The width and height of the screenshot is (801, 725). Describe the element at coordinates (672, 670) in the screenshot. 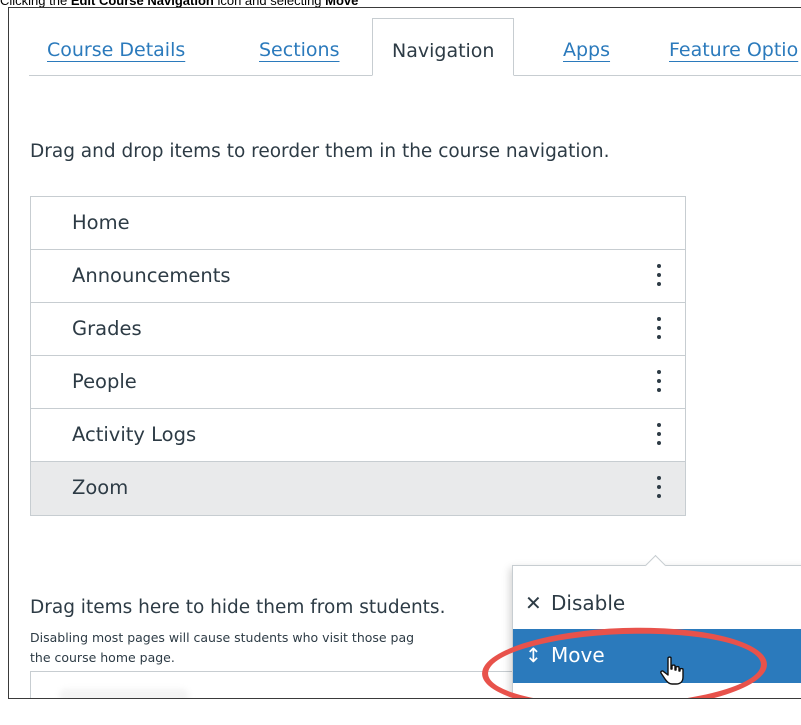

I see `hand-pointer-icon` at that location.